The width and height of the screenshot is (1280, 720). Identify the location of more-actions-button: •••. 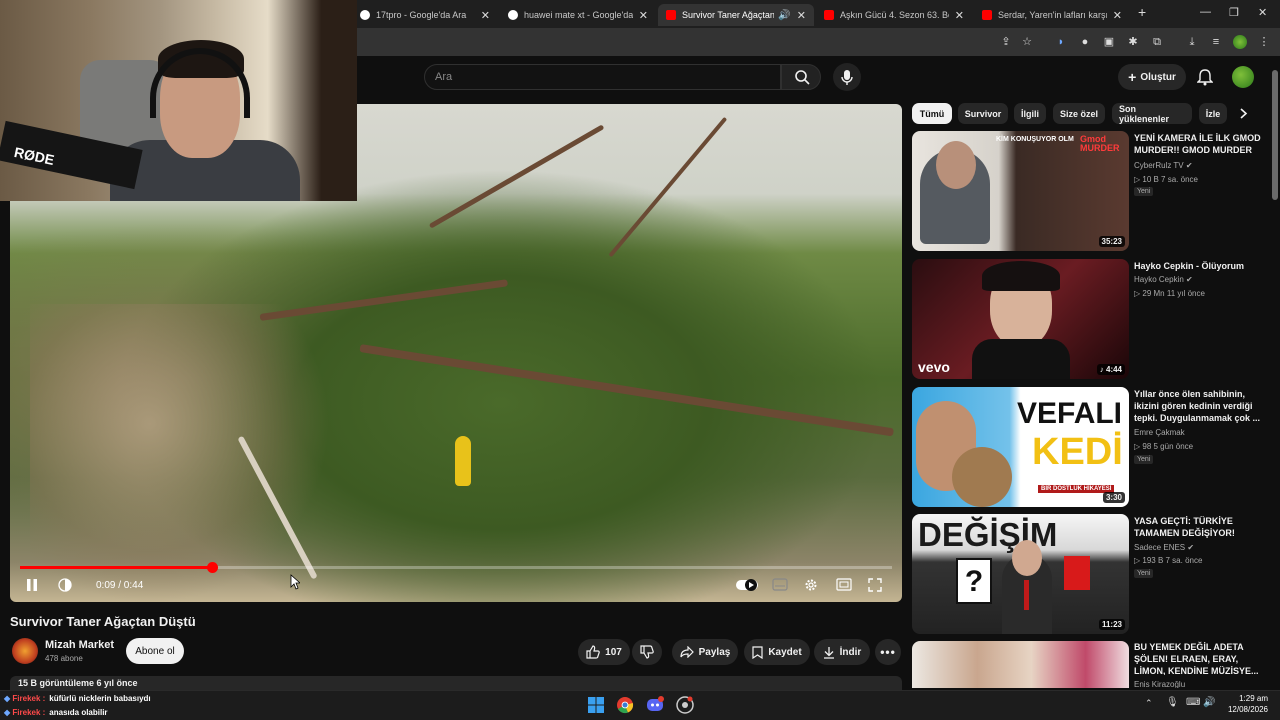
(888, 652).